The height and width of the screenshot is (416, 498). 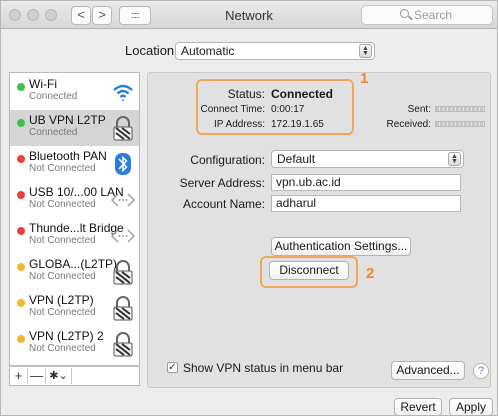 I want to click on configuration-value: Default, so click(x=296, y=159).